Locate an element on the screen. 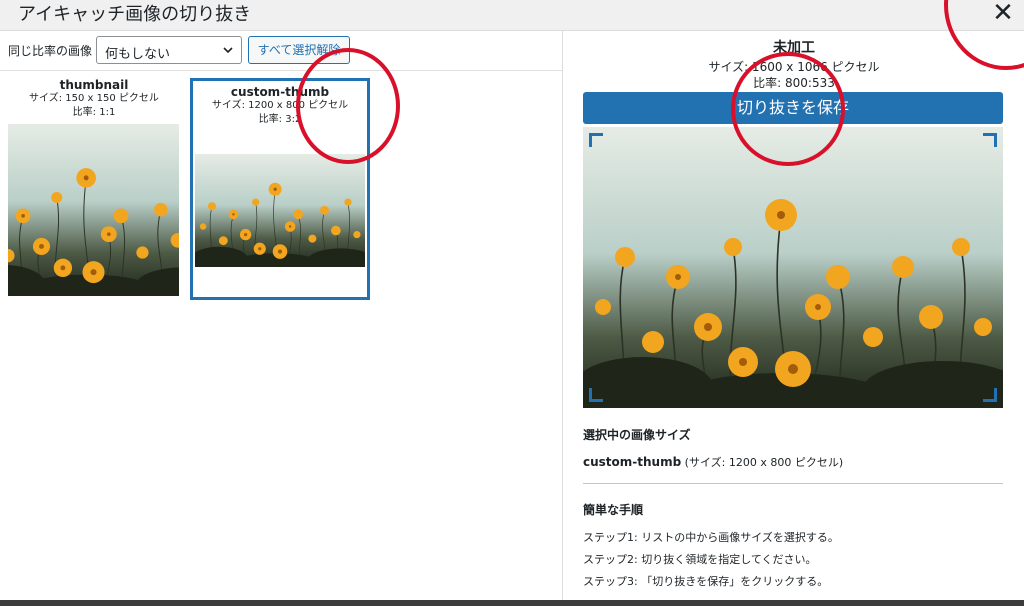  dialog-title: アイキャッチ画像の切り抜き is located at coordinates (135, 14).